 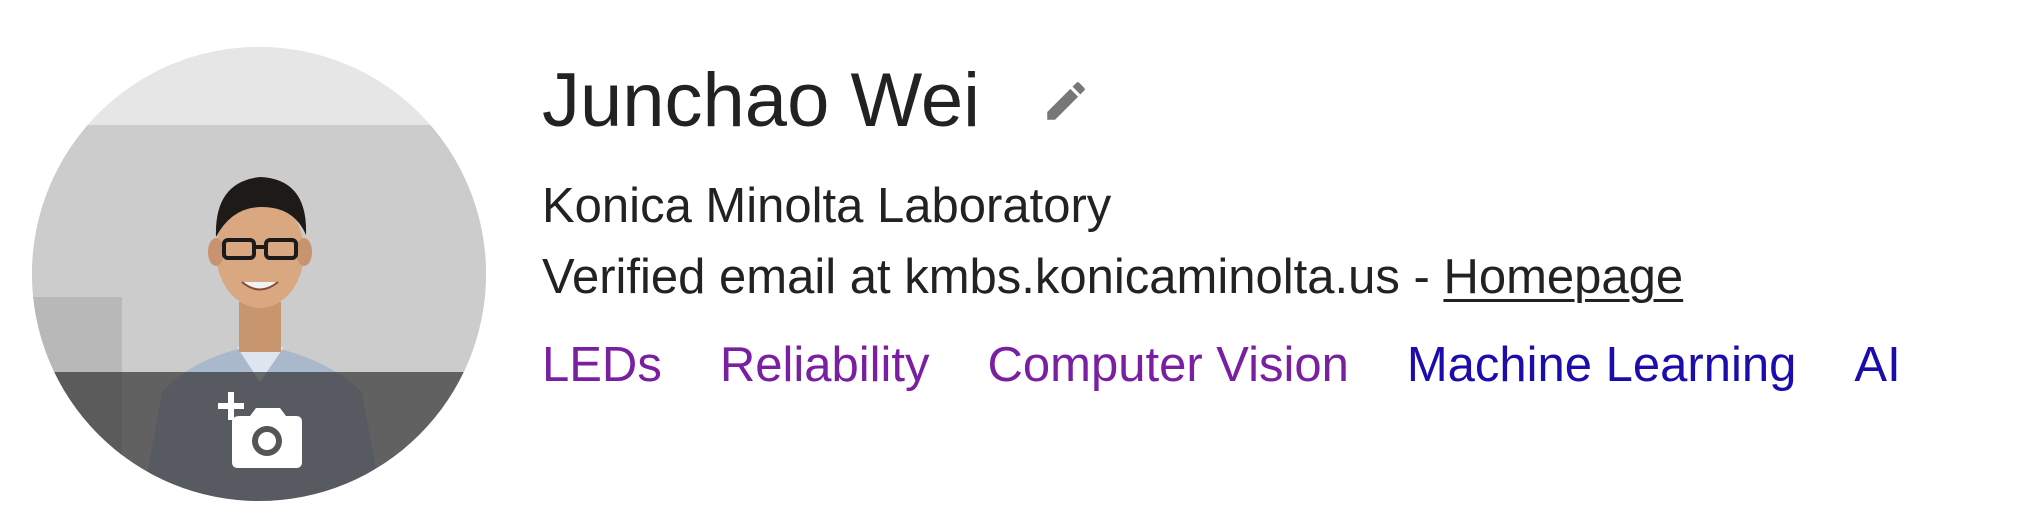 What do you see at coordinates (827, 206) in the screenshot?
I see `affiliation: Konica Minolta Laboratory` at bounding box center [827, 206].